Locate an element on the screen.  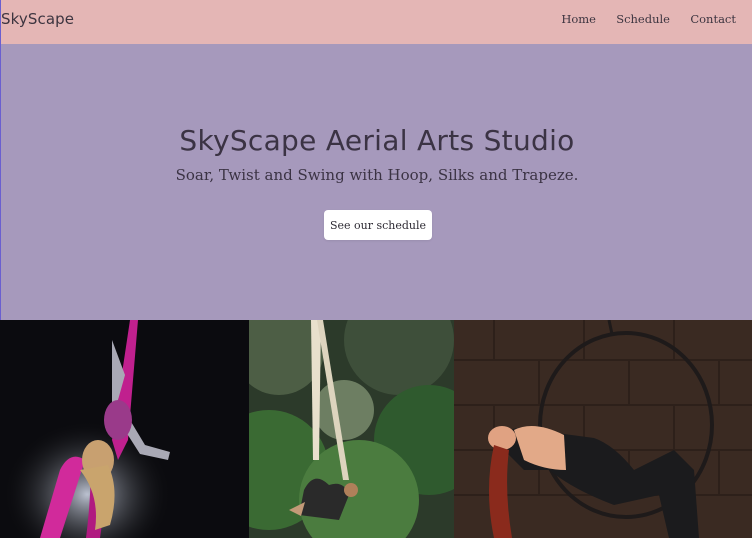
nav-link-schedule: Schedule is located at coordinates (643, 19).